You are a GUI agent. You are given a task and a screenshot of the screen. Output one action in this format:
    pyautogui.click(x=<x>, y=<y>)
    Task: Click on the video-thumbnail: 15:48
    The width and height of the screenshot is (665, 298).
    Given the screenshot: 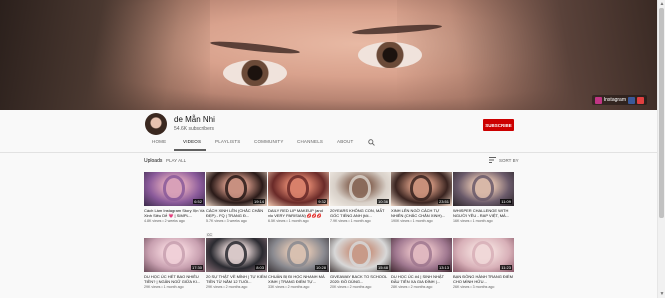 What is the action you would take?
    pyautogui.click(x=360, y=255)
    